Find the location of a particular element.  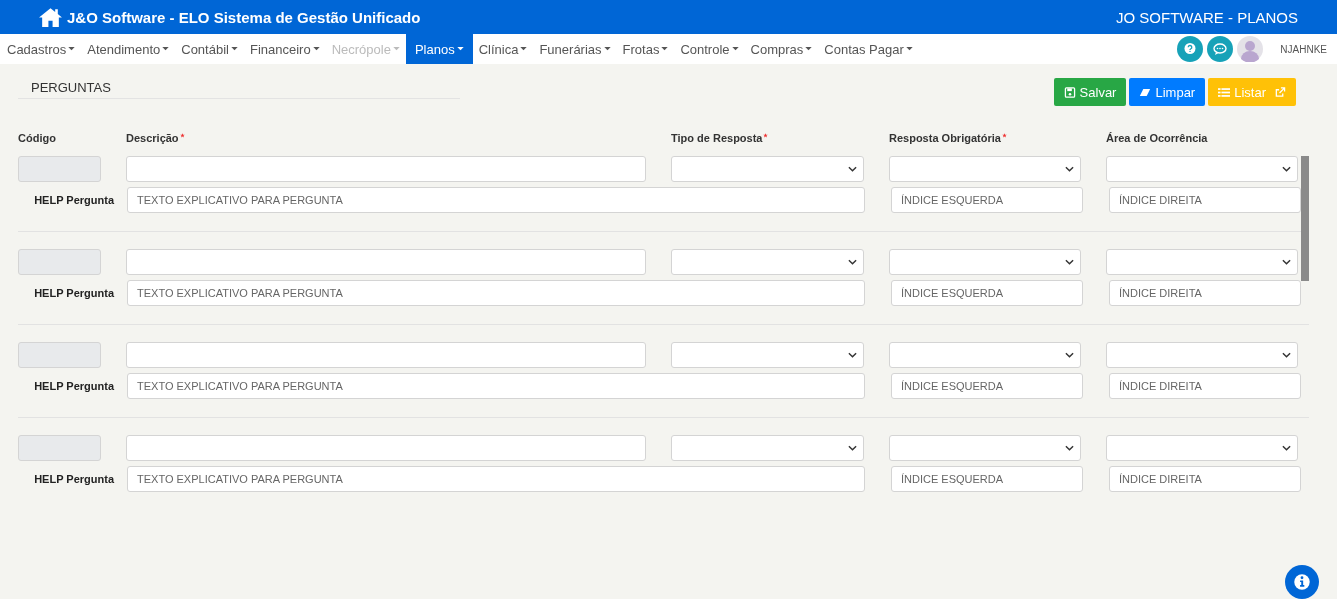

column-label: Descrição is located at coordinates (152, 138).